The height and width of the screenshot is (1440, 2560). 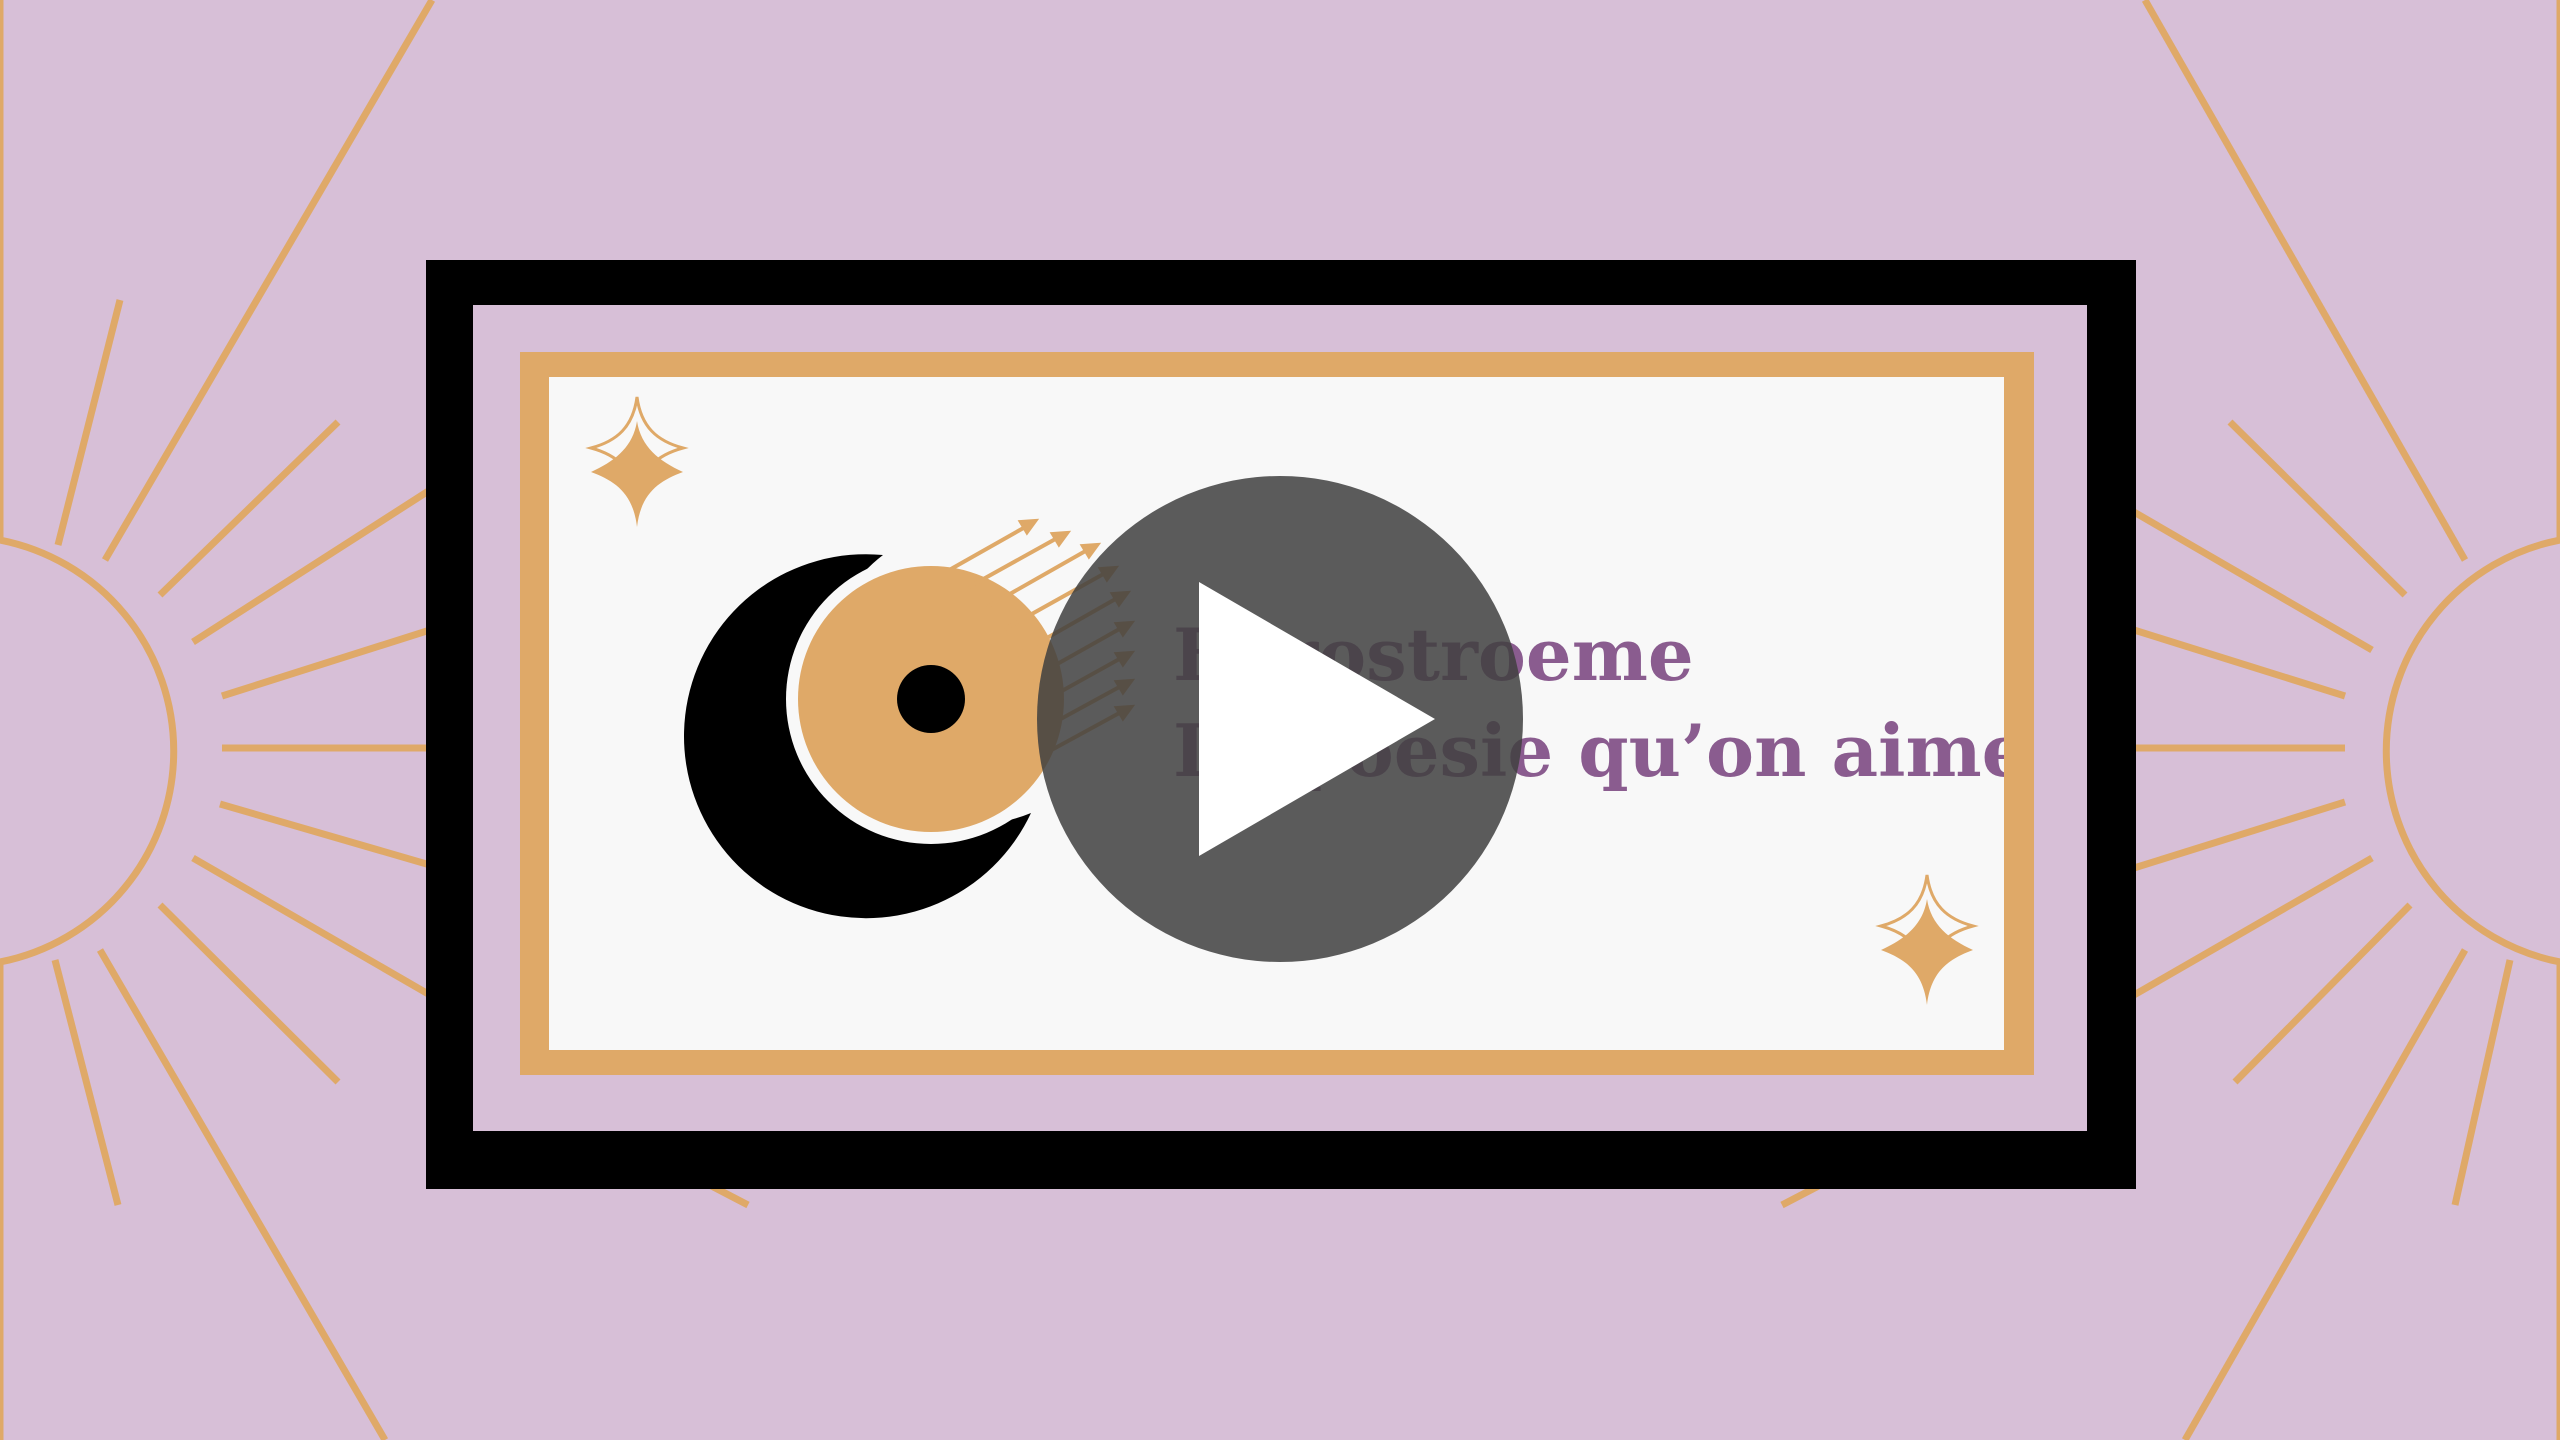 What do you see at coordinates (1317, 719) in the screenshot?
I see `play-icon` at bounding box center [1317, 719].